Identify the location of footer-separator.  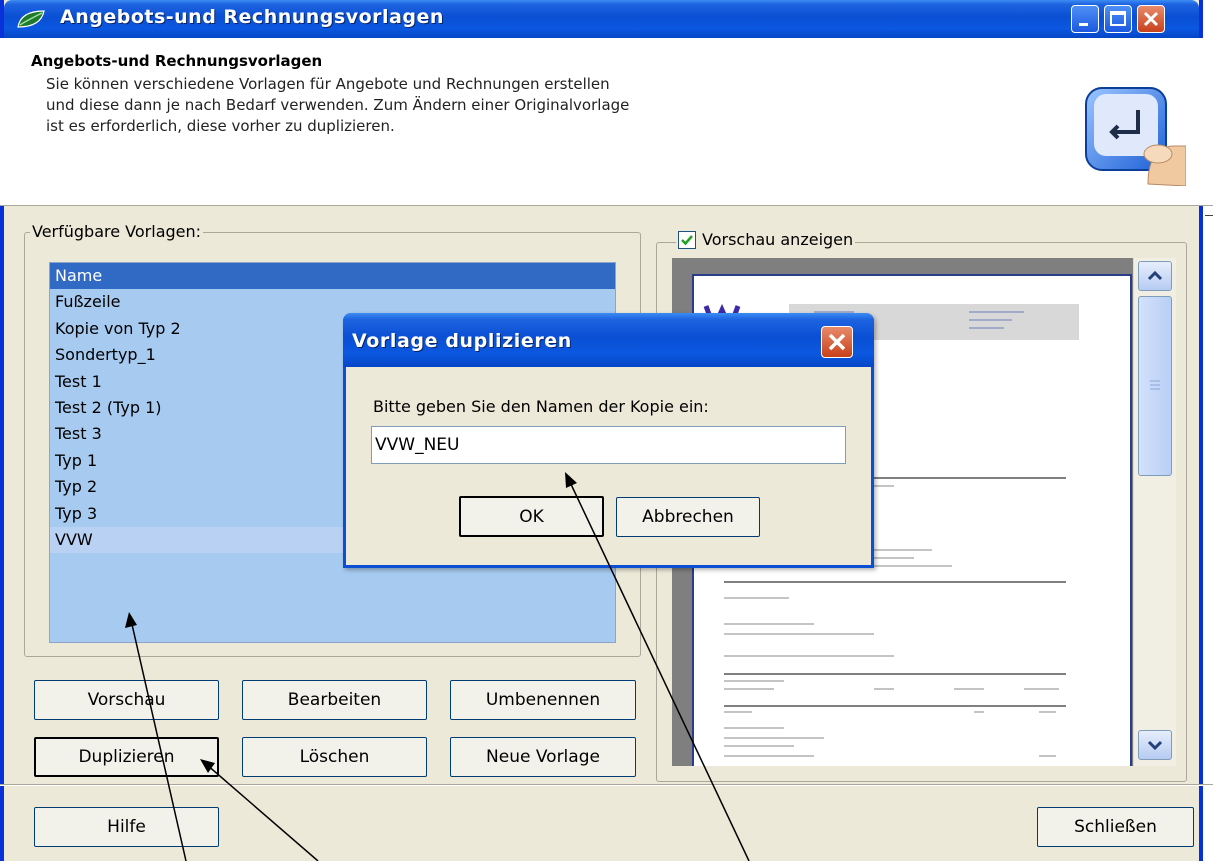
(606, 785).